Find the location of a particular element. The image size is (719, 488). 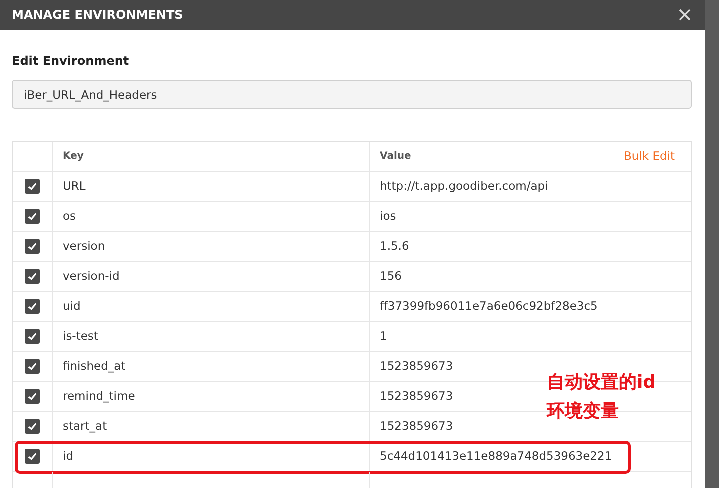

variable-key: os is located at coordinates (69, 217).